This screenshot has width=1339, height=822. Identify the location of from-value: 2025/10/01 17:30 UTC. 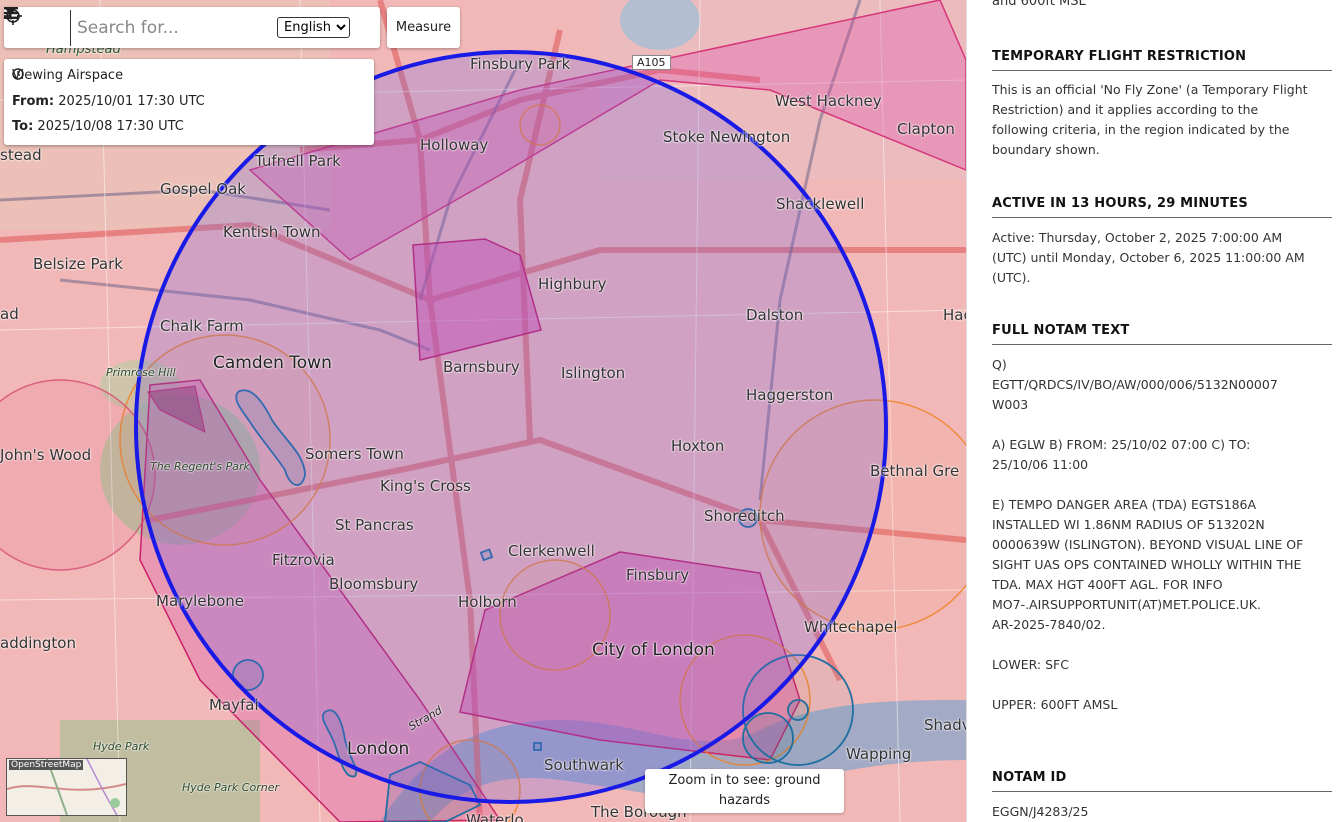
(131, 101).